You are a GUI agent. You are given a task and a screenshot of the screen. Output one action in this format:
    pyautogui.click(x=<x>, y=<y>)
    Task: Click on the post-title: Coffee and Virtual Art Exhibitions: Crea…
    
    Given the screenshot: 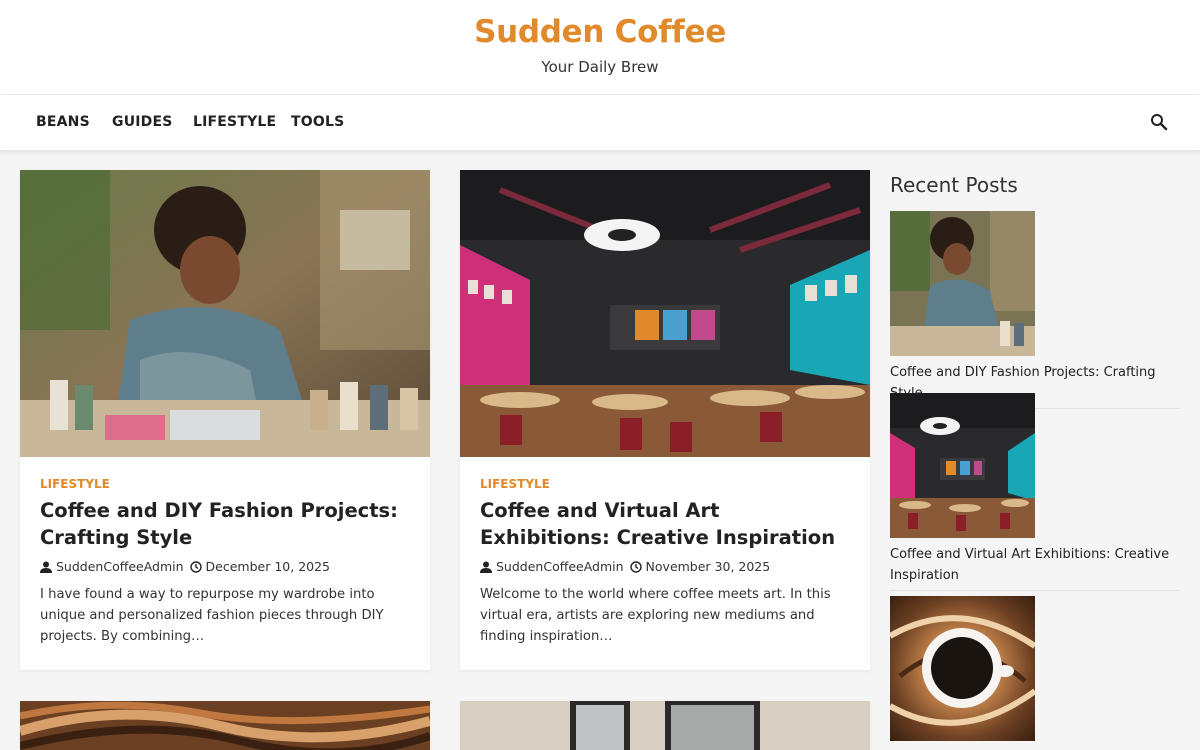 What is the action you would take?
    pyautogui.click(x=665, y=524)
    